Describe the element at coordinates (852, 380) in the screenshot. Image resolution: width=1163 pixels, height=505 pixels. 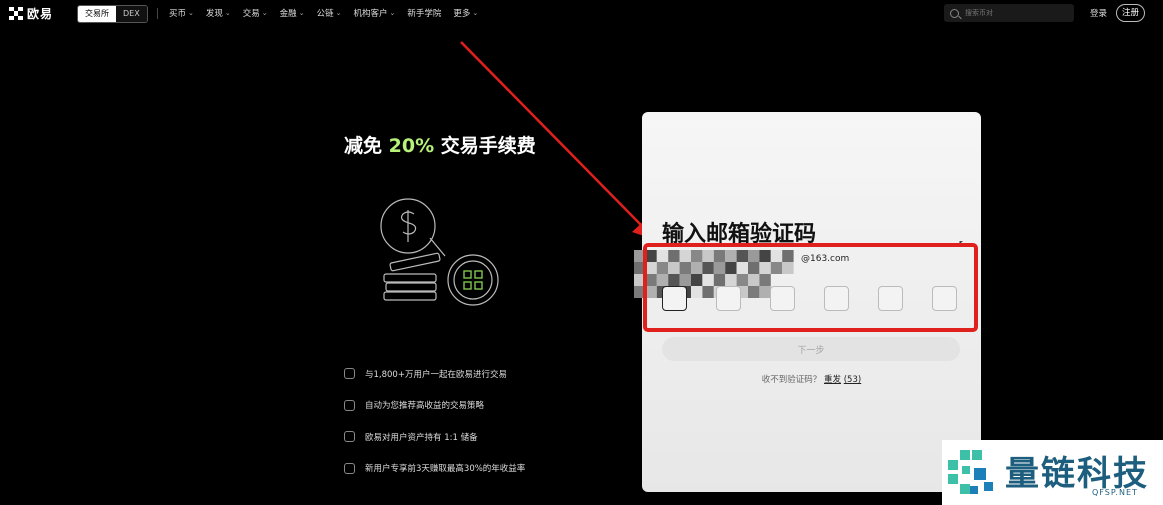
I see `resend-countdown: (53)` at that location.